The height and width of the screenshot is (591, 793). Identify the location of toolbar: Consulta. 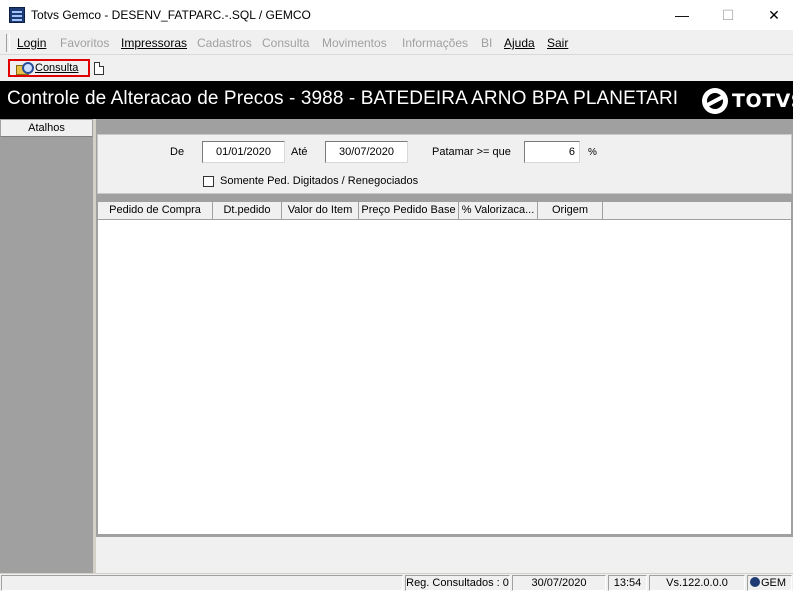
(396, 68).